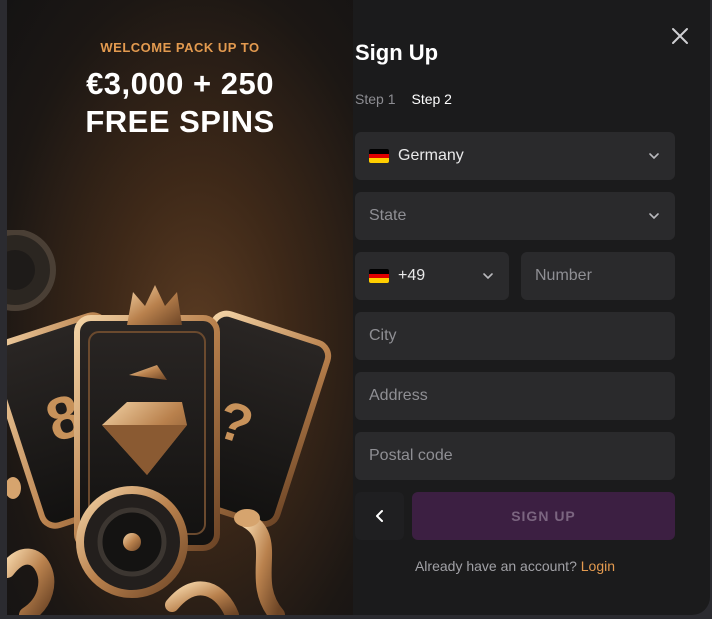 Image resolution: width=712 pixels, height=619 pixels. I want to click on state-select: State, so click(515, 216).